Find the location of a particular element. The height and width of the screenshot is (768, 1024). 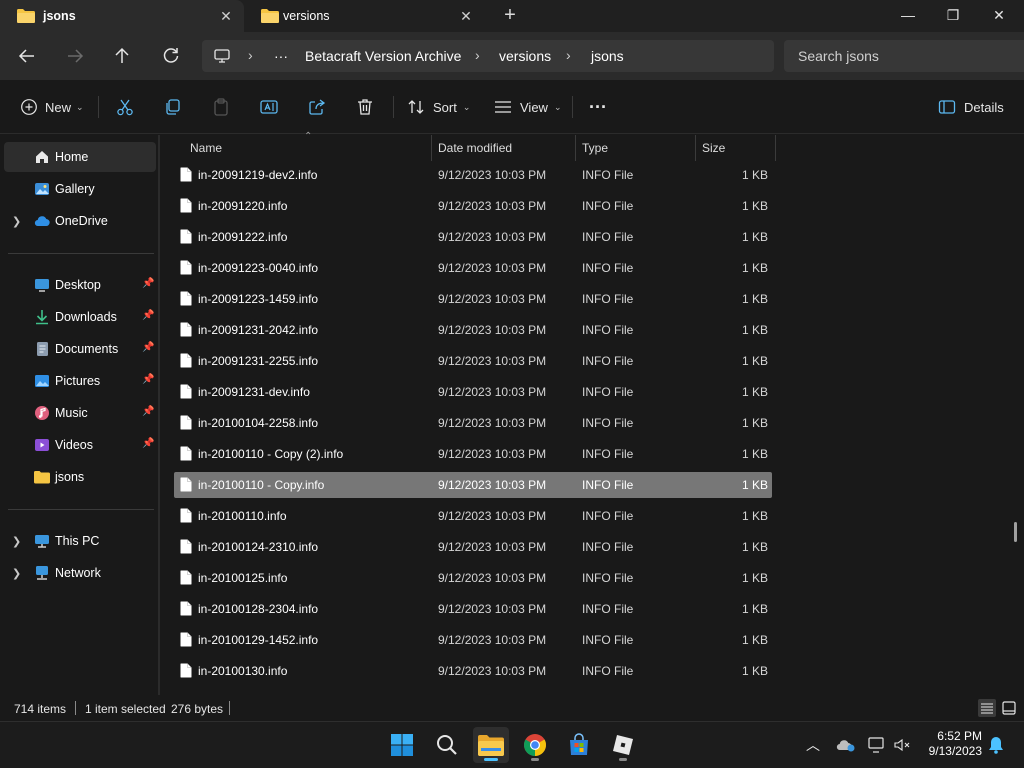

column-divider is located at coordinates (775, 148).